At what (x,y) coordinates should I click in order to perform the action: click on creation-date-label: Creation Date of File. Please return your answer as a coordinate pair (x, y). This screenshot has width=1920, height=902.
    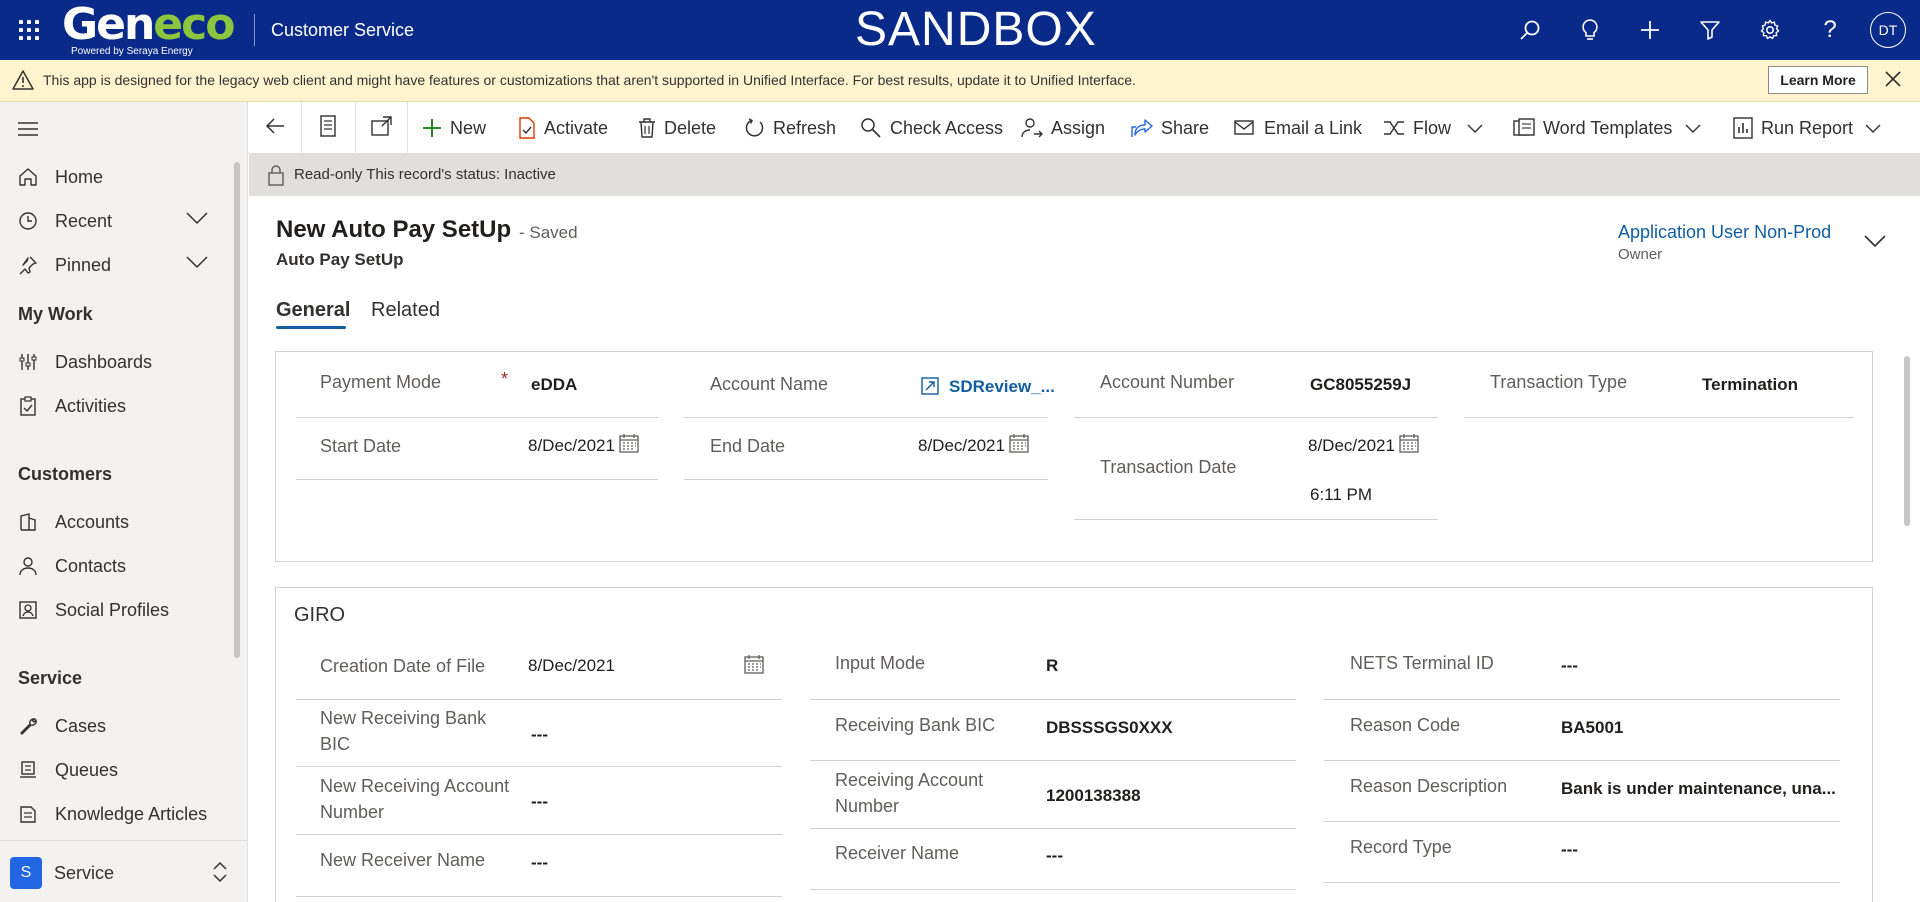
    Looking at the image, I should click on (403, 666).